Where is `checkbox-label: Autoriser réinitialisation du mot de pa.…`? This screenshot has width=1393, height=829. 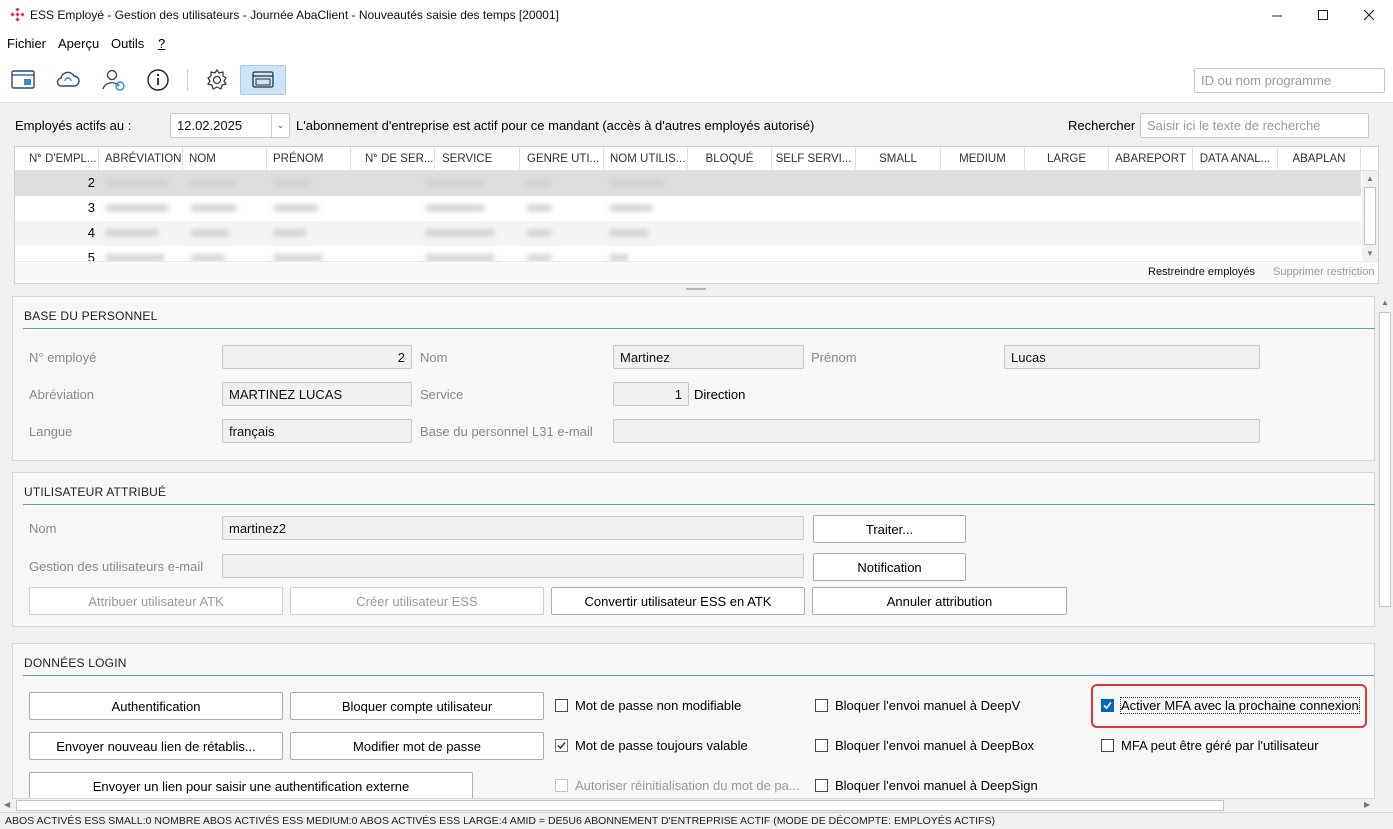
checkbox-label: Autoriser réinitialisation du mot de pa.… is located at coordinates (687, 785).